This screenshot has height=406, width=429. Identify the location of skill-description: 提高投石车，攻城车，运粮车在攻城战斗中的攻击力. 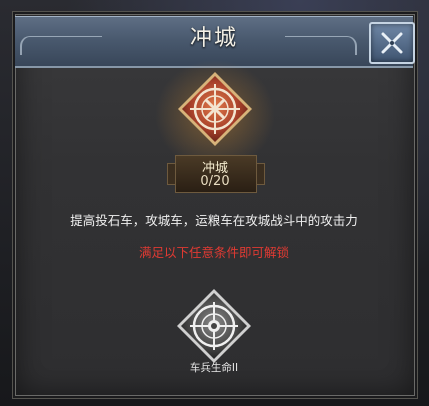
(214, 220).